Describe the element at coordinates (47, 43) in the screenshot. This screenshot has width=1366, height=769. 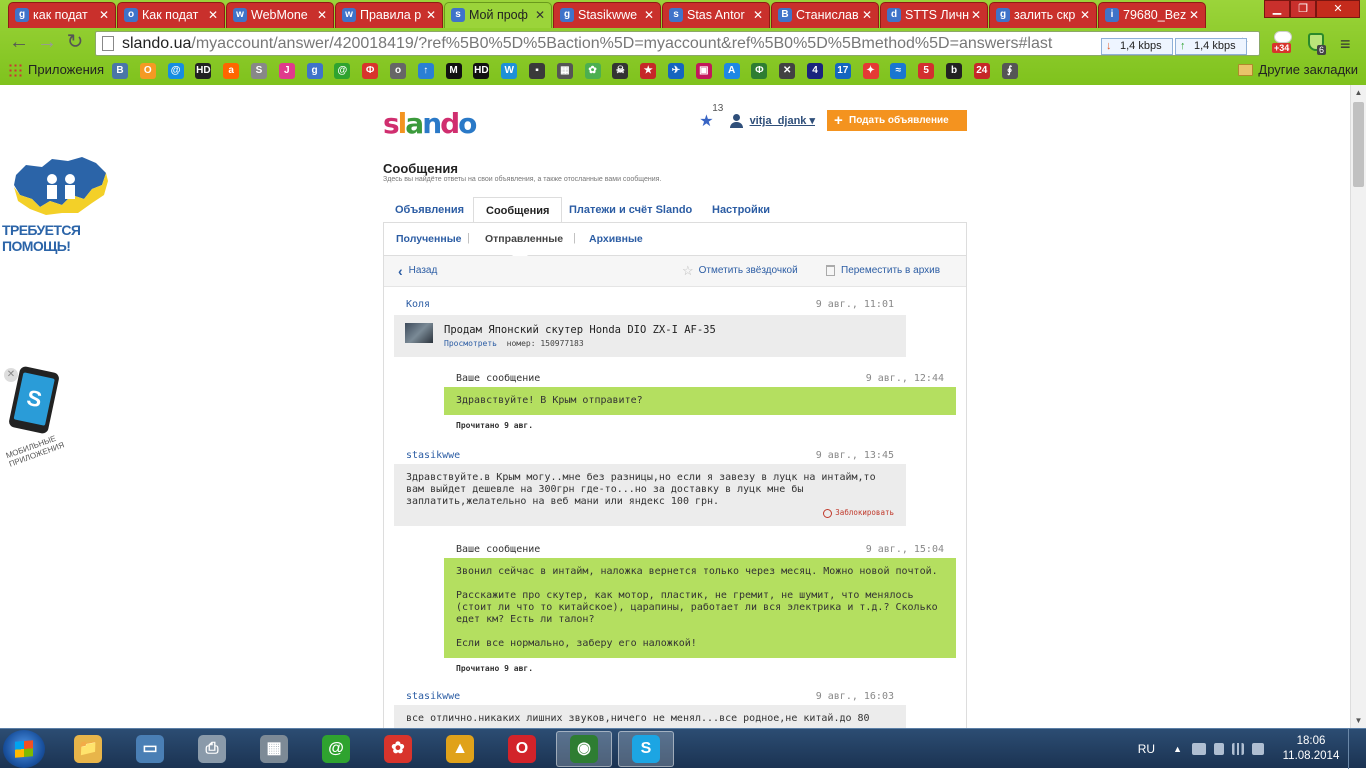
I see `forward-arrow-icon: →` at that location.